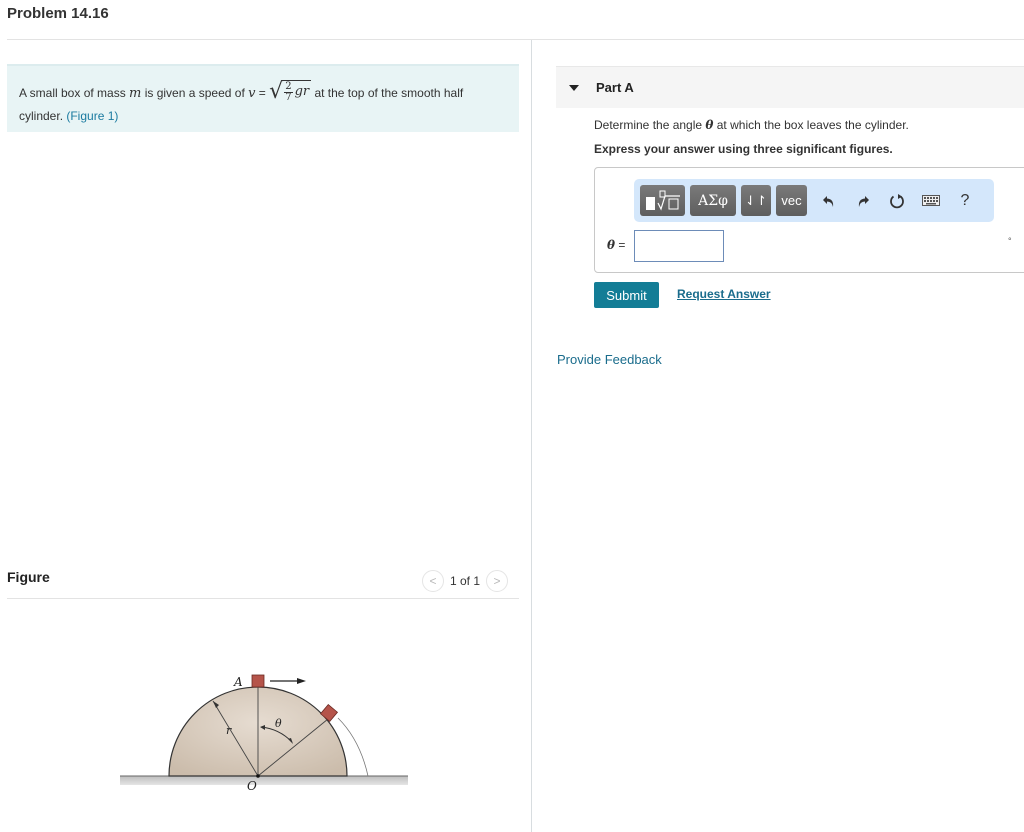  I want to click on statement-text: A small box of mass, so click(74, 93).